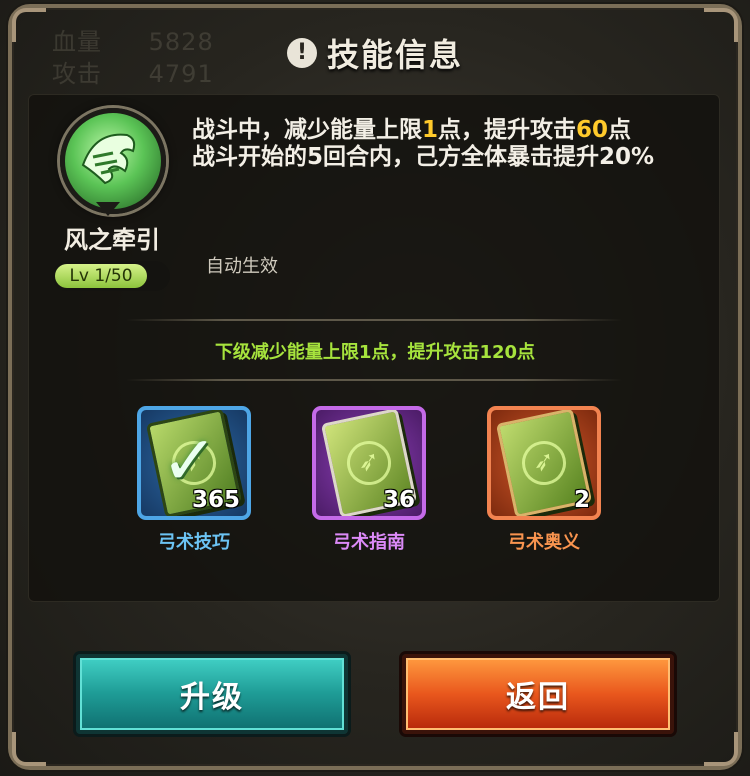  I want to click on dialog-header: ! 技能信息, so click(375, 53).